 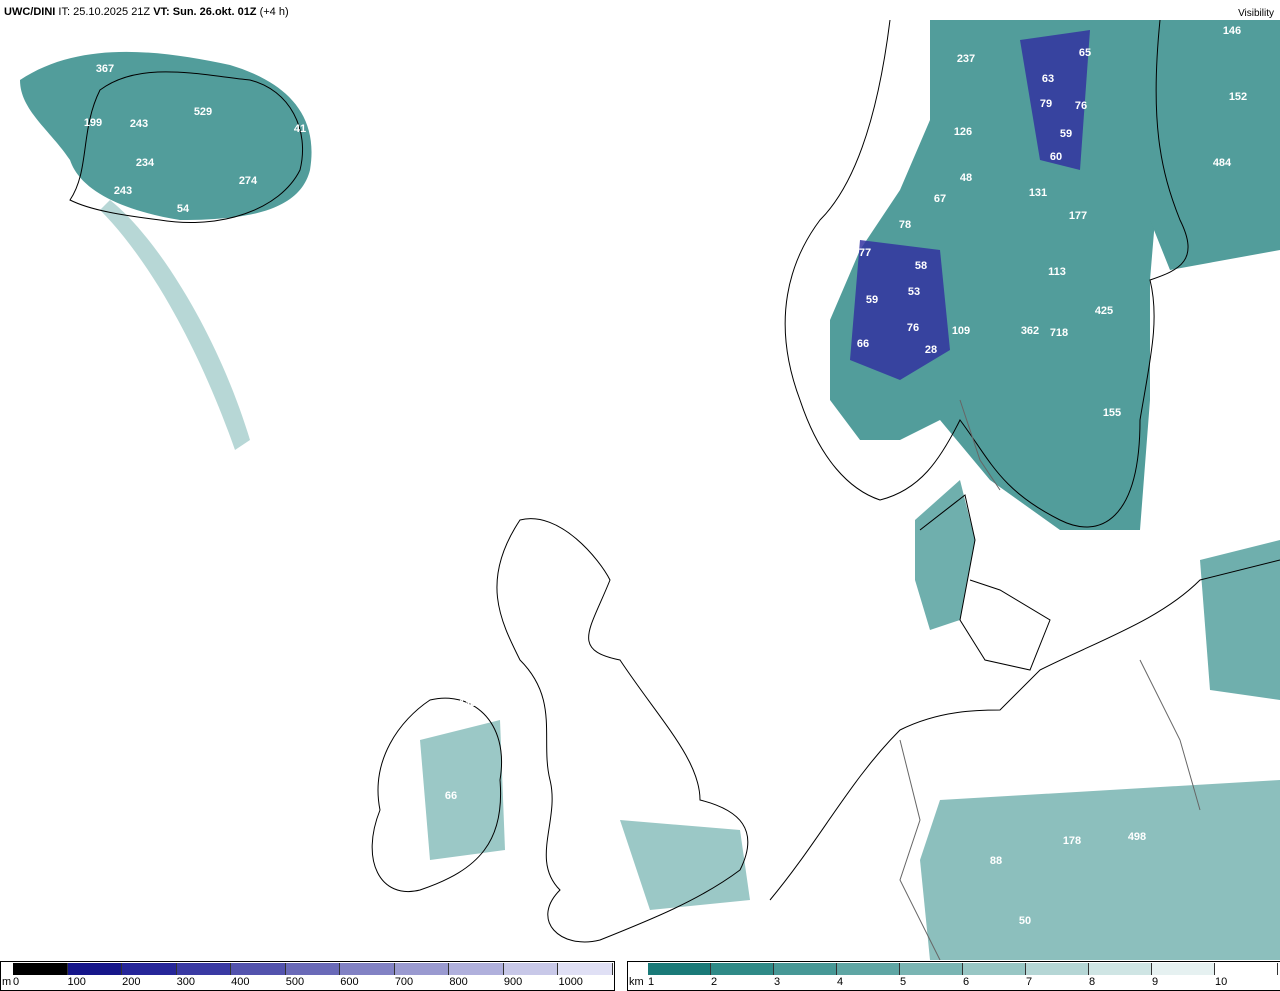 What do you see at coordinates (865, 253) in the screenshot?
I see `visibility-value-label: 77` at bounding box center [865, 253].